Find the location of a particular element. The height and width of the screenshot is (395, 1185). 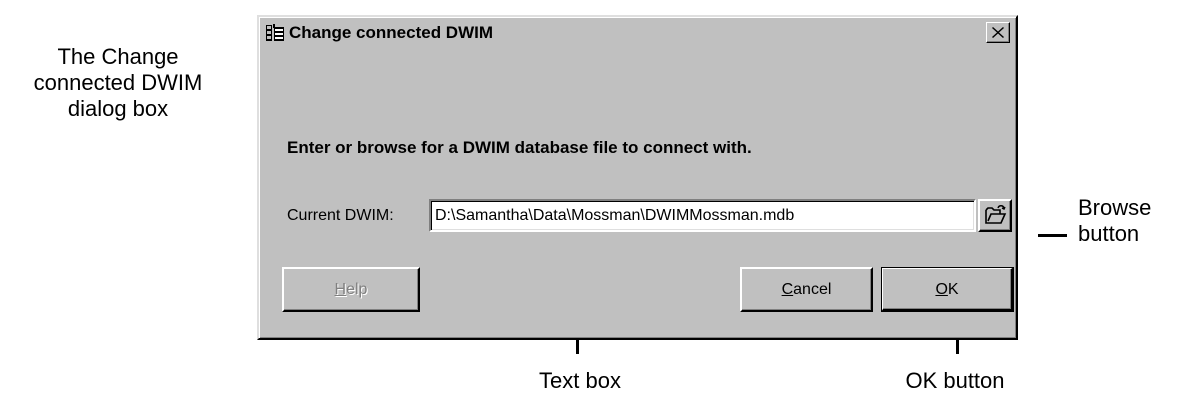

browse-callout-line-1: Browse is located at coordinates (1115, 207).